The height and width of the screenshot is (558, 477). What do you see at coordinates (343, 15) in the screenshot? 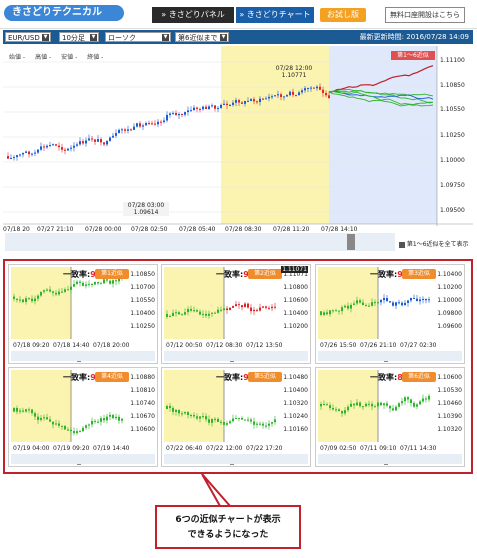
I see `trial-button: お試し版` at bounding box center [343, 15].